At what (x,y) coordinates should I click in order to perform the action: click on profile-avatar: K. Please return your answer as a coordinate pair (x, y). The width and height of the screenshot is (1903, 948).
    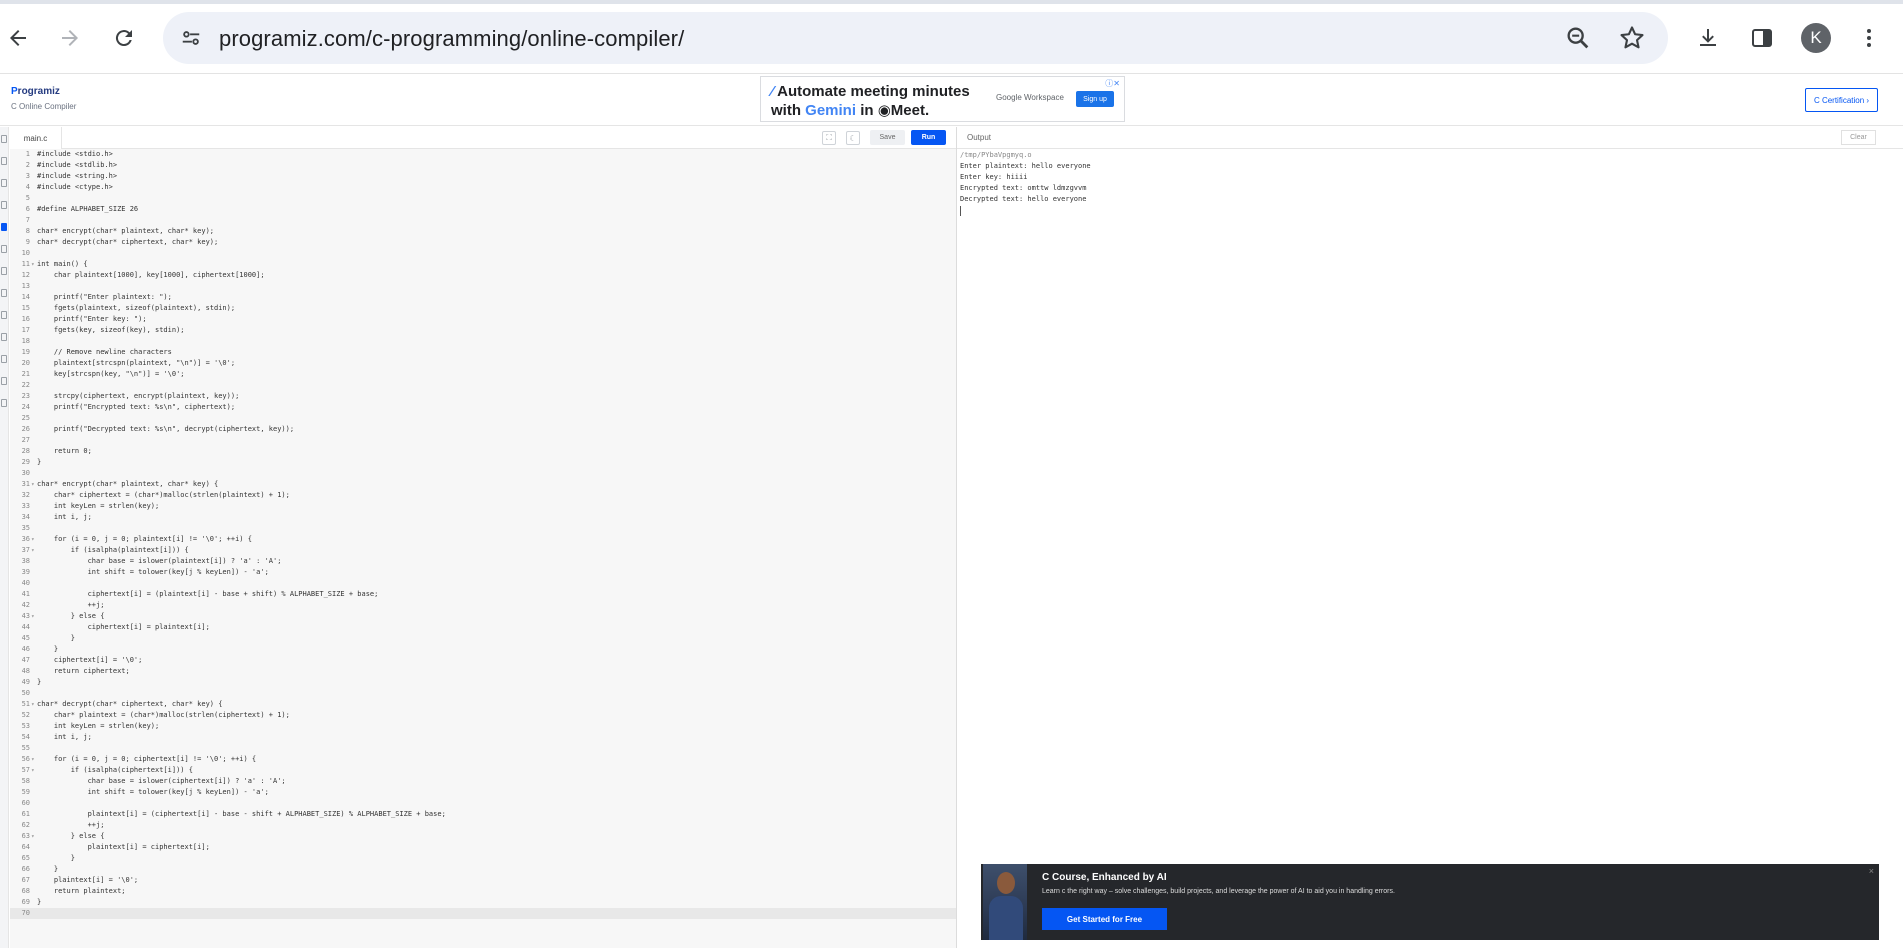
    Looking at the image, I should click on (1816, 38).